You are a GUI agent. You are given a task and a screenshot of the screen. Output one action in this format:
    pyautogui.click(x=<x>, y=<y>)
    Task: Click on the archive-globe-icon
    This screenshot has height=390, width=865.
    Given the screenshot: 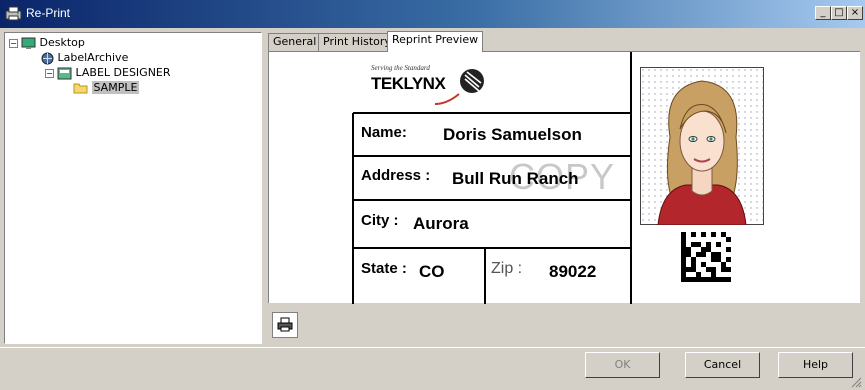 What is the action you would take?
    pyautogui.click(x=47, y=58)
    